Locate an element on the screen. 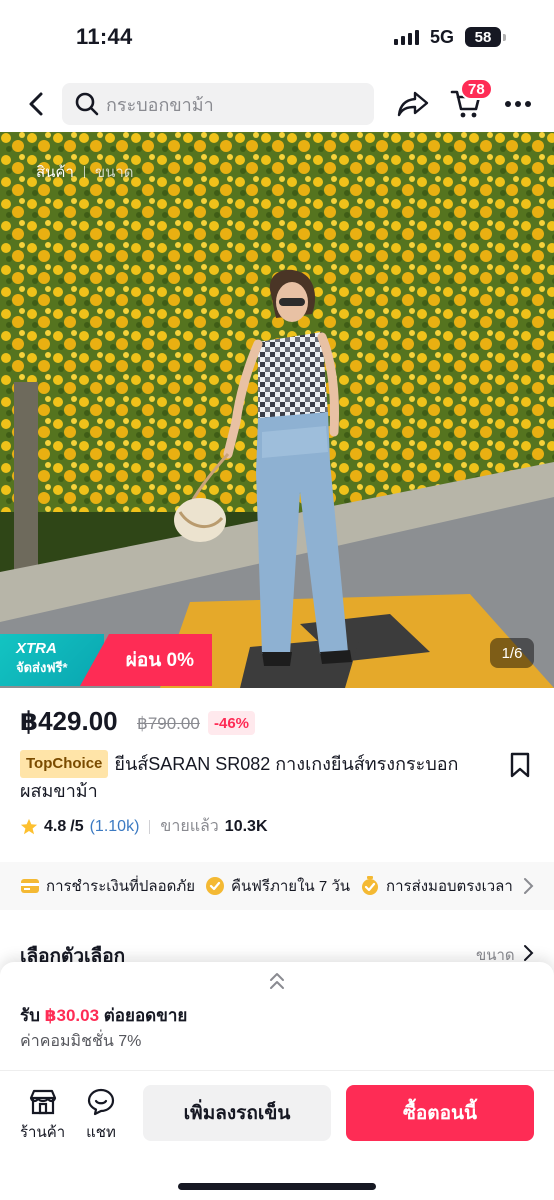  tab-divider is located at coordinates (84, 172).